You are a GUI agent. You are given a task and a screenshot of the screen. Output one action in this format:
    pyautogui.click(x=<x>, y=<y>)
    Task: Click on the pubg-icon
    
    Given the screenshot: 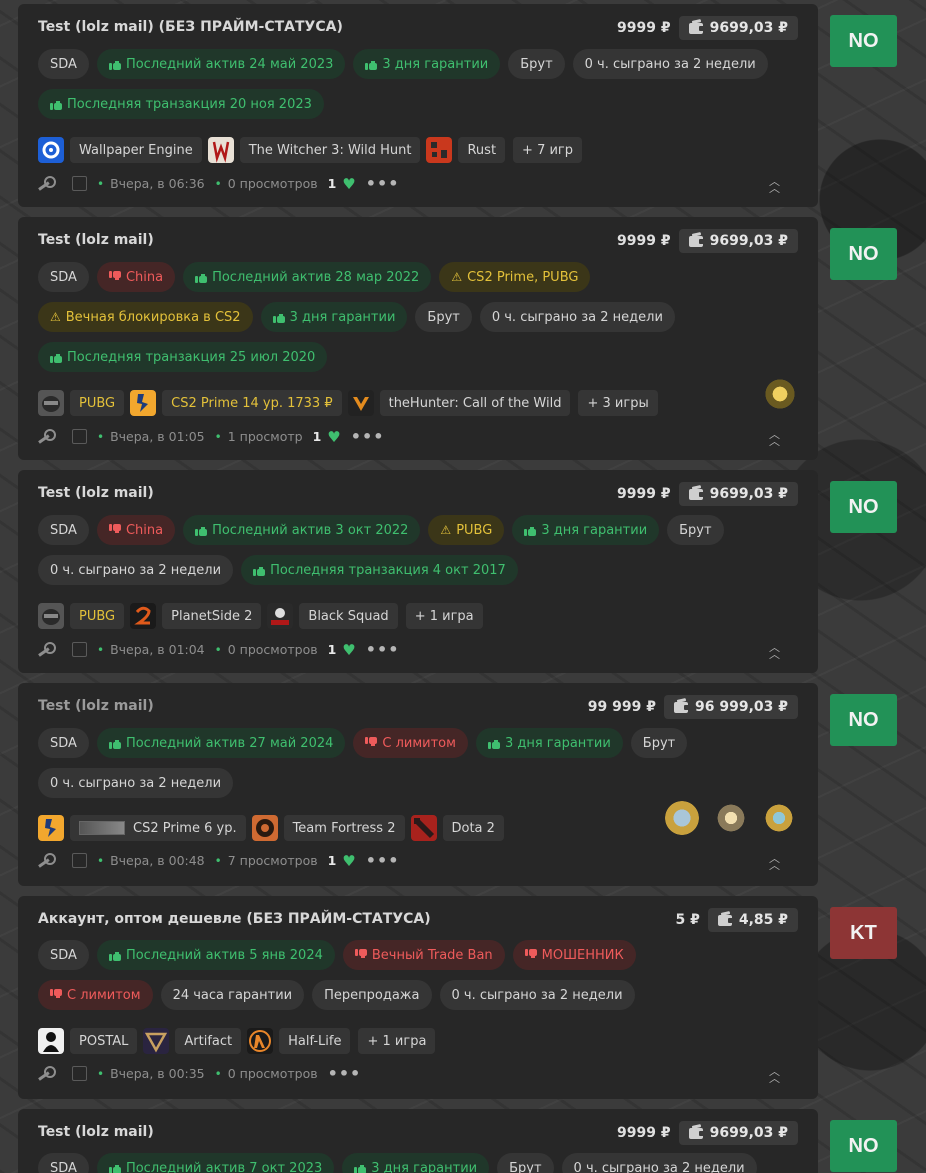 What is the action you would take?
    pyautogui.click(x=51, y=403)
    